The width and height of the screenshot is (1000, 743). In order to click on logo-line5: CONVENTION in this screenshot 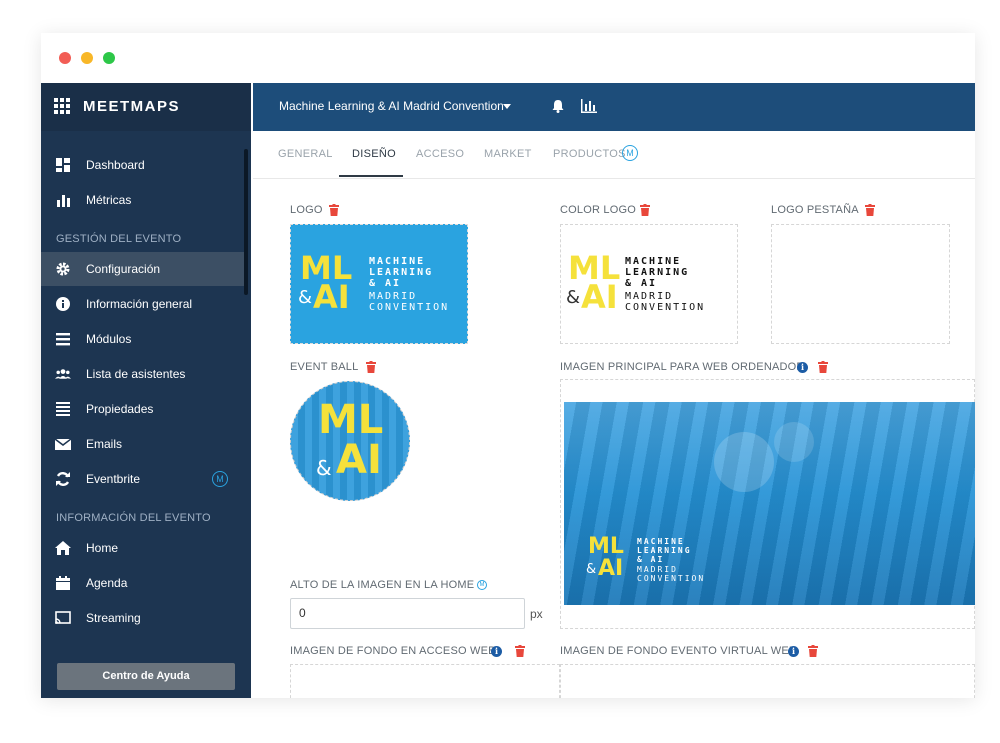, I will do `click(409, 307)`.